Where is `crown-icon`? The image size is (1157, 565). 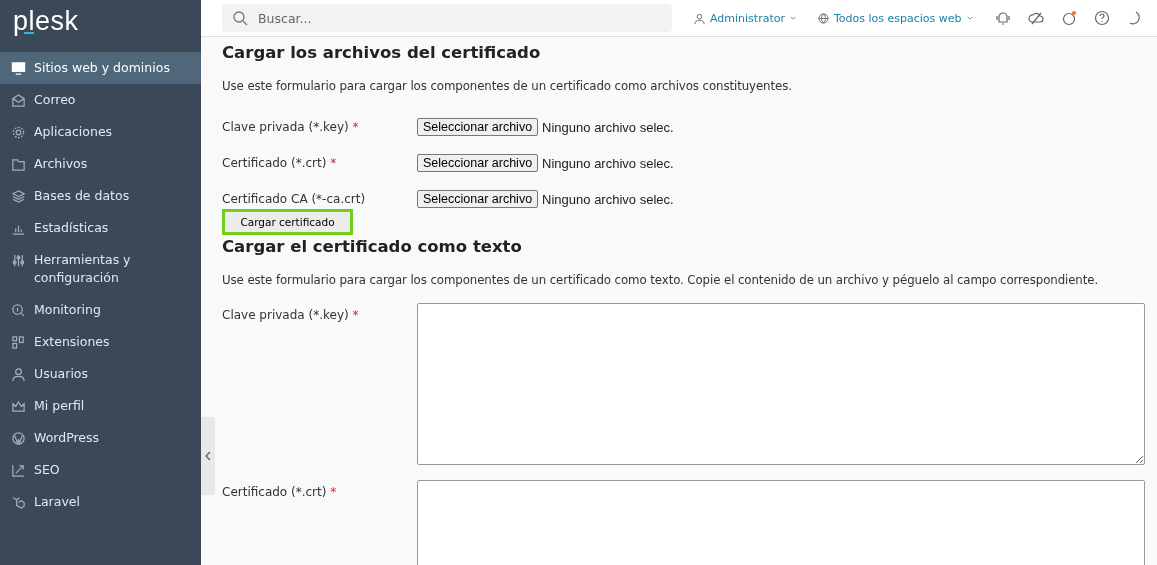
crown-icon is located at coordinates (18, 406).